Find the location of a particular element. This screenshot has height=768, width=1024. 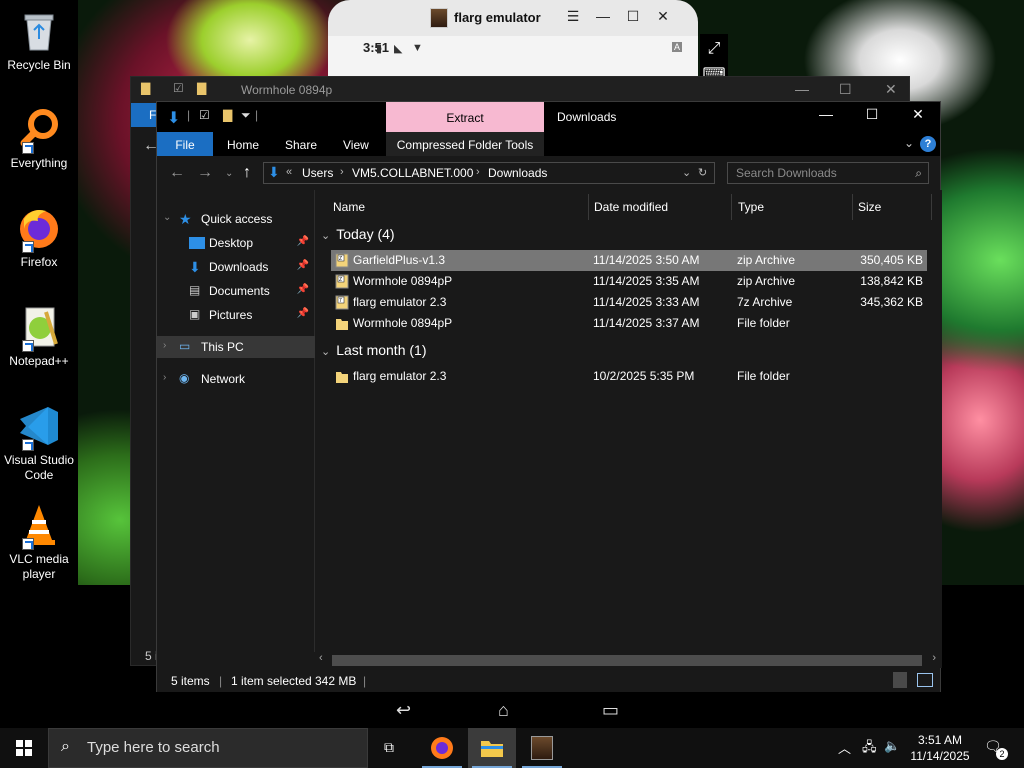

properties-icon: ☑ is located at coordinates (204, 117).